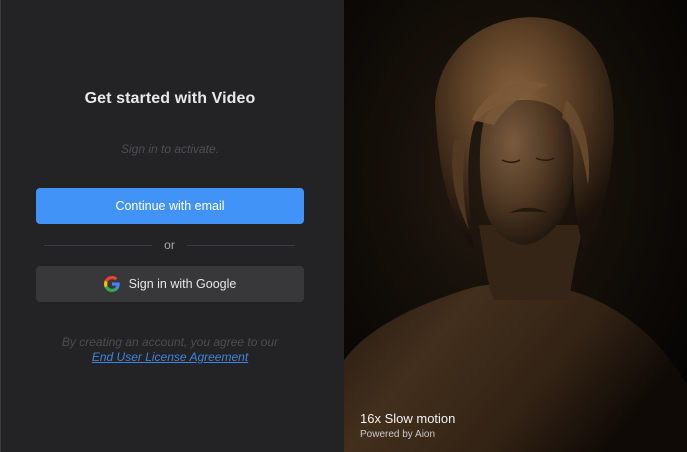 The image size is (687, 452). What do you see at coordinates (170, 98) in the screenshot?
I see `page-title: Get started with Video` at bounding box center [170, 98].